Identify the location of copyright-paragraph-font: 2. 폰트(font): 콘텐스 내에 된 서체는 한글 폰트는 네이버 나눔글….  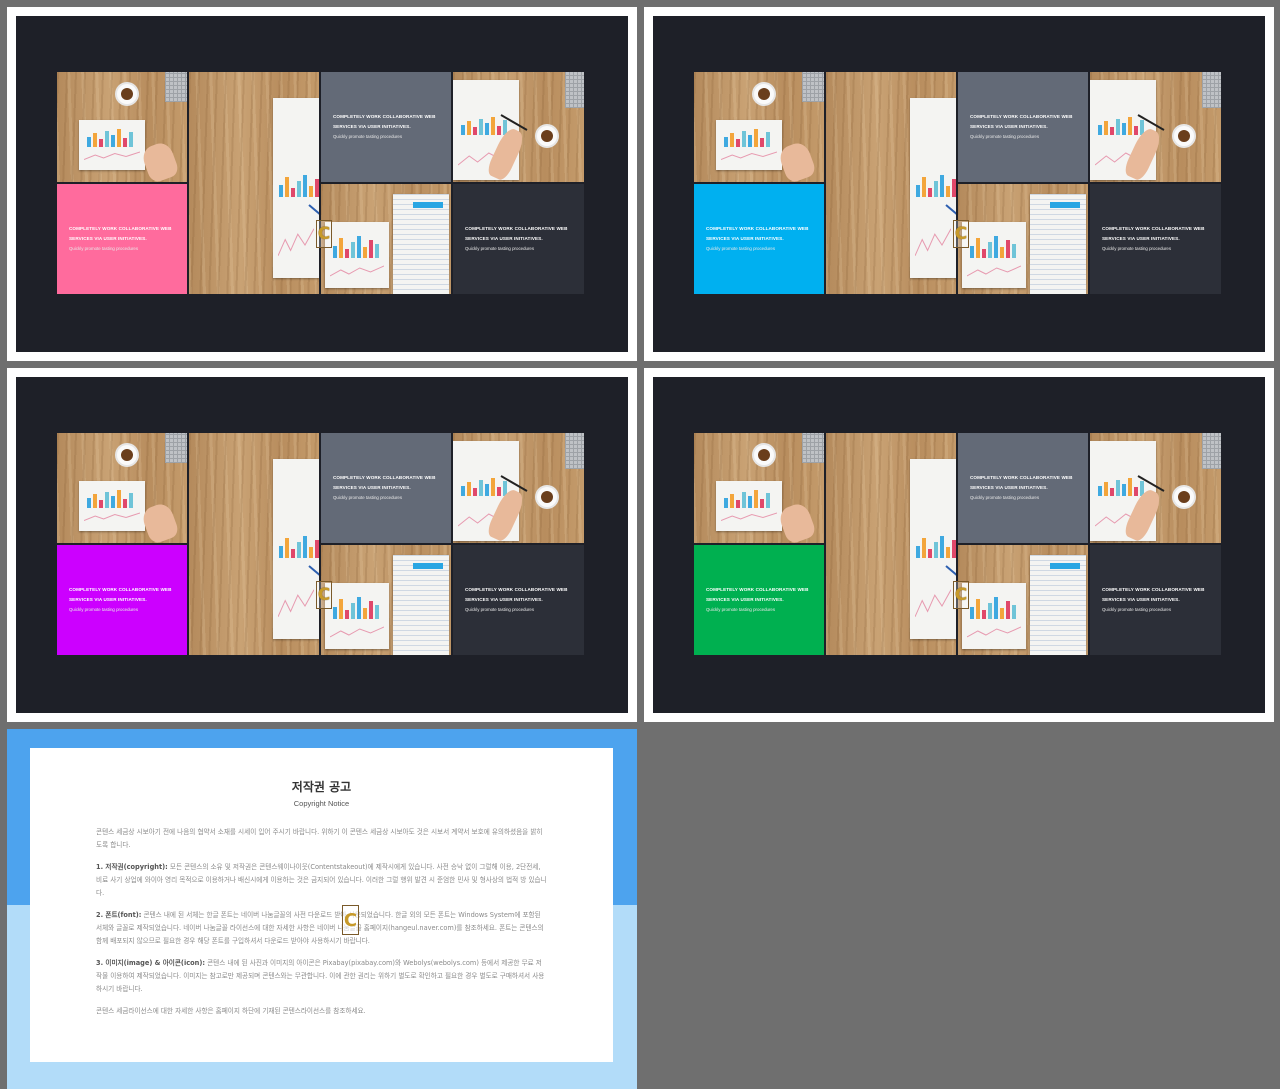
(320, 928).